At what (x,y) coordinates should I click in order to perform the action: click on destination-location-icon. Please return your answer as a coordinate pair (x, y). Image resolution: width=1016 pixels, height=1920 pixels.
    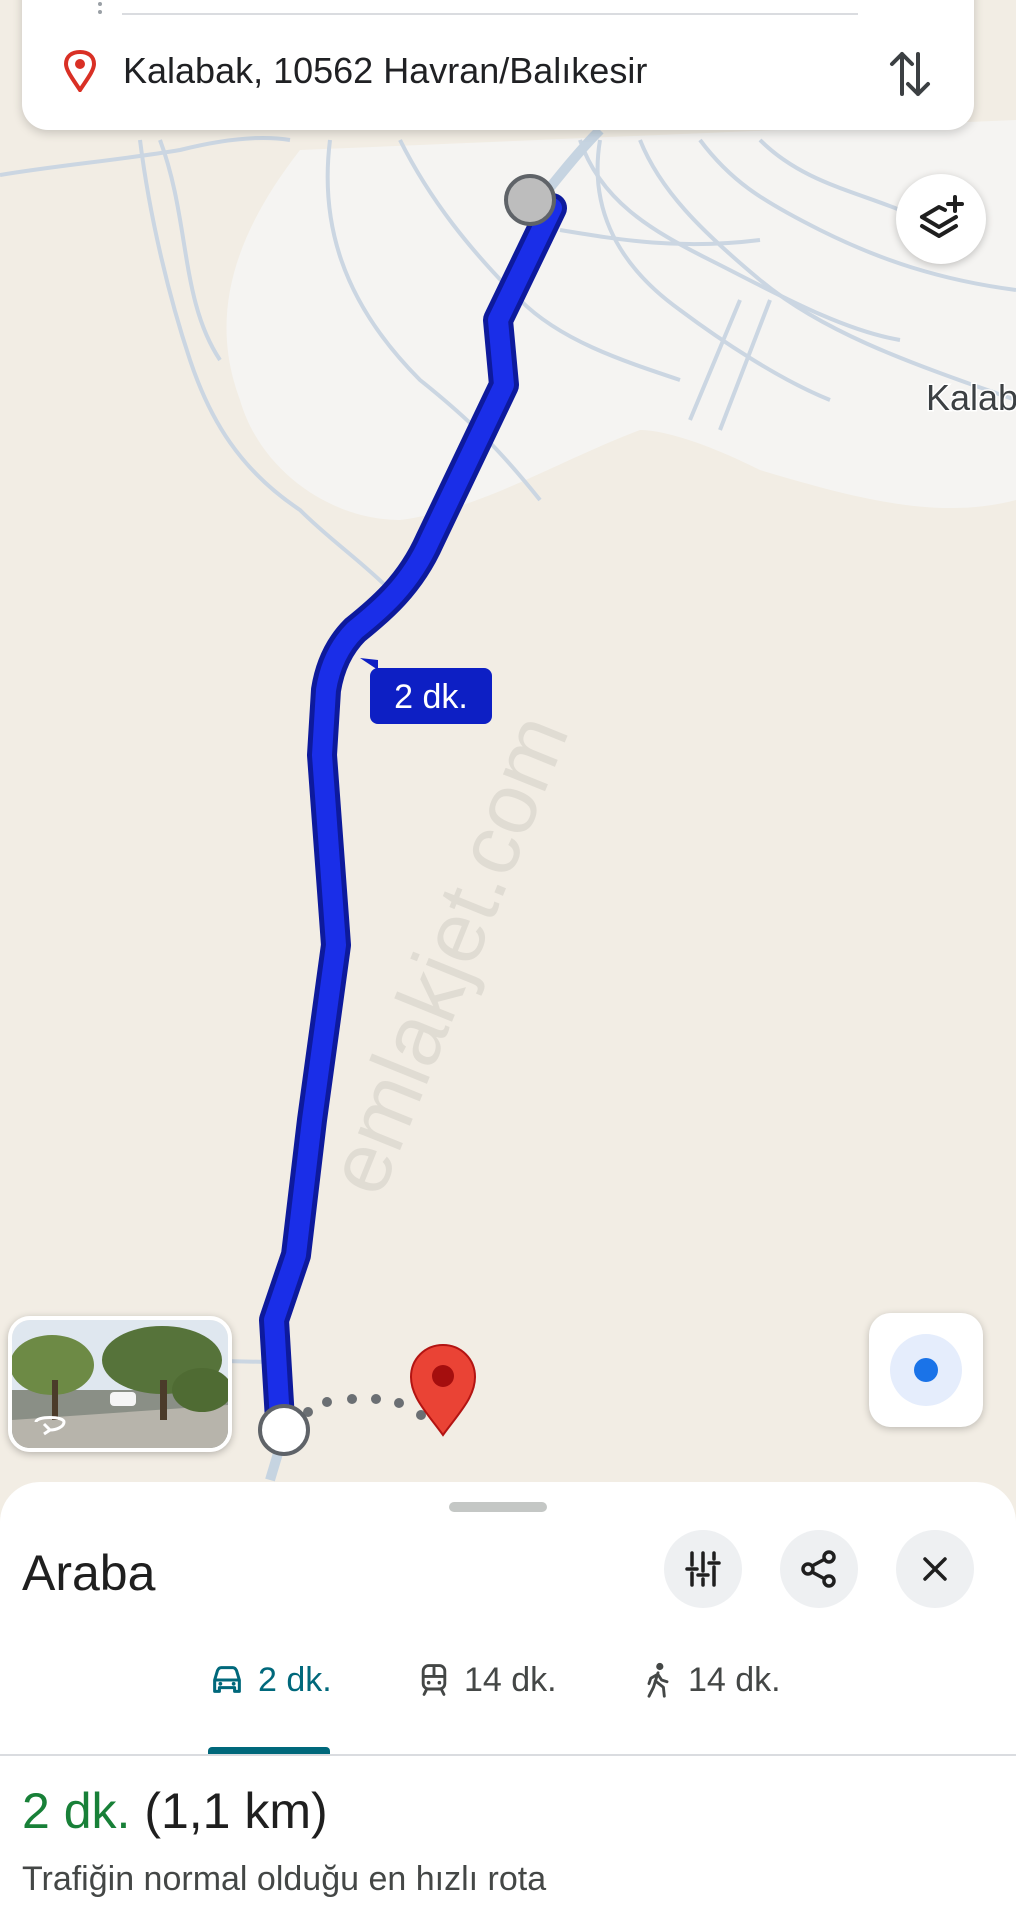
    Looking at the image, I should click on (80, 71).